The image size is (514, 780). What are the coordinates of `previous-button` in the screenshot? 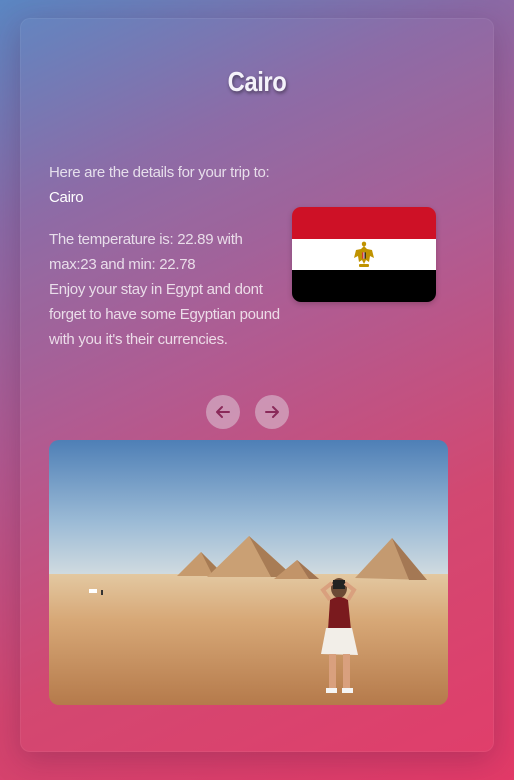 It's located at (223, 412).